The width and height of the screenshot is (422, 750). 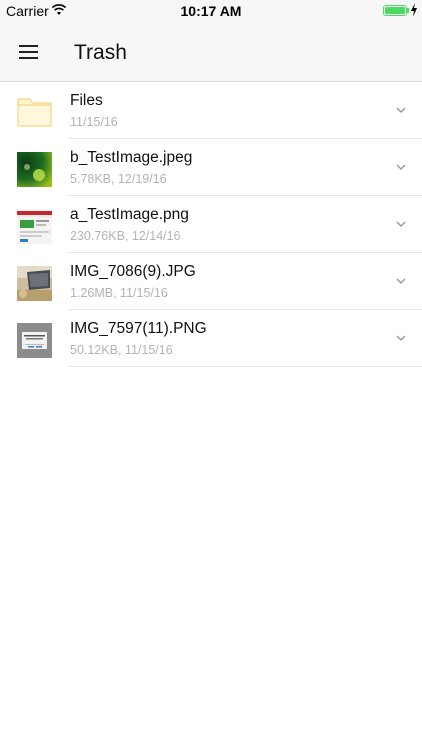 I want to click on file-size: 1.26MB, so click(x=92, y=293).